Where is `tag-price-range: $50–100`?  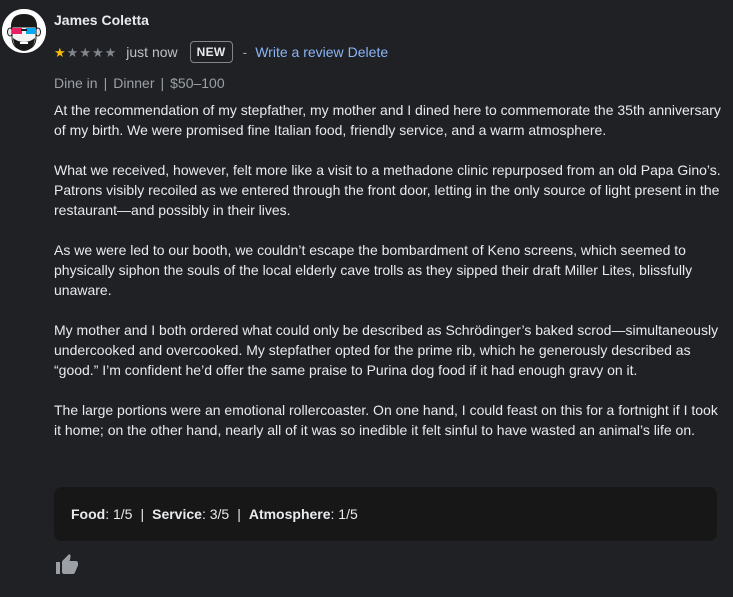
tag-price-range: $50–100 is located at coordinates (197, 83).